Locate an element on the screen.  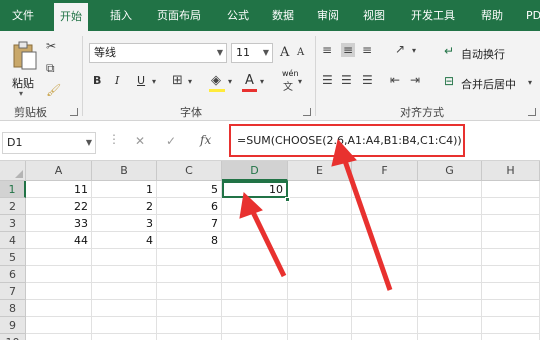
cell-g8 is located at coordinates (450, 308).